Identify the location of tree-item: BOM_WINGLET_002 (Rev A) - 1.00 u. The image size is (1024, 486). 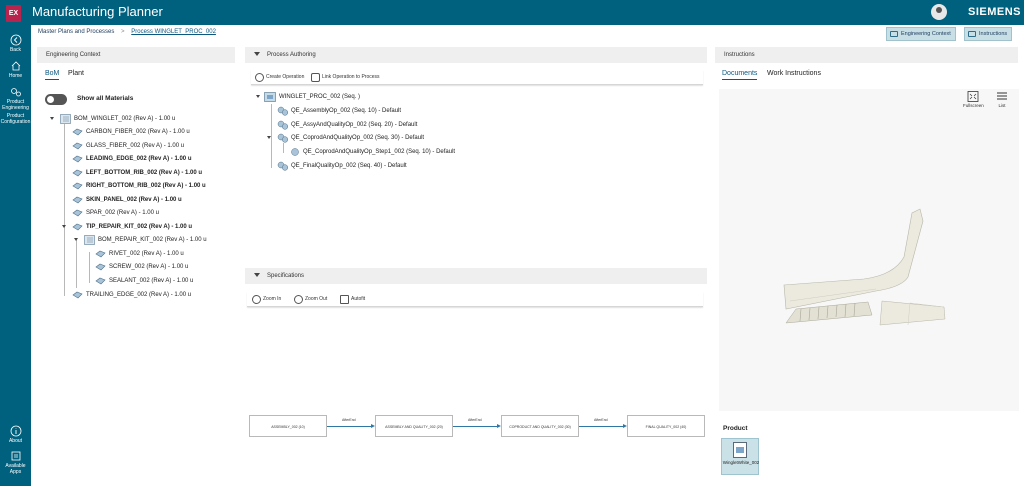
(117, 119).